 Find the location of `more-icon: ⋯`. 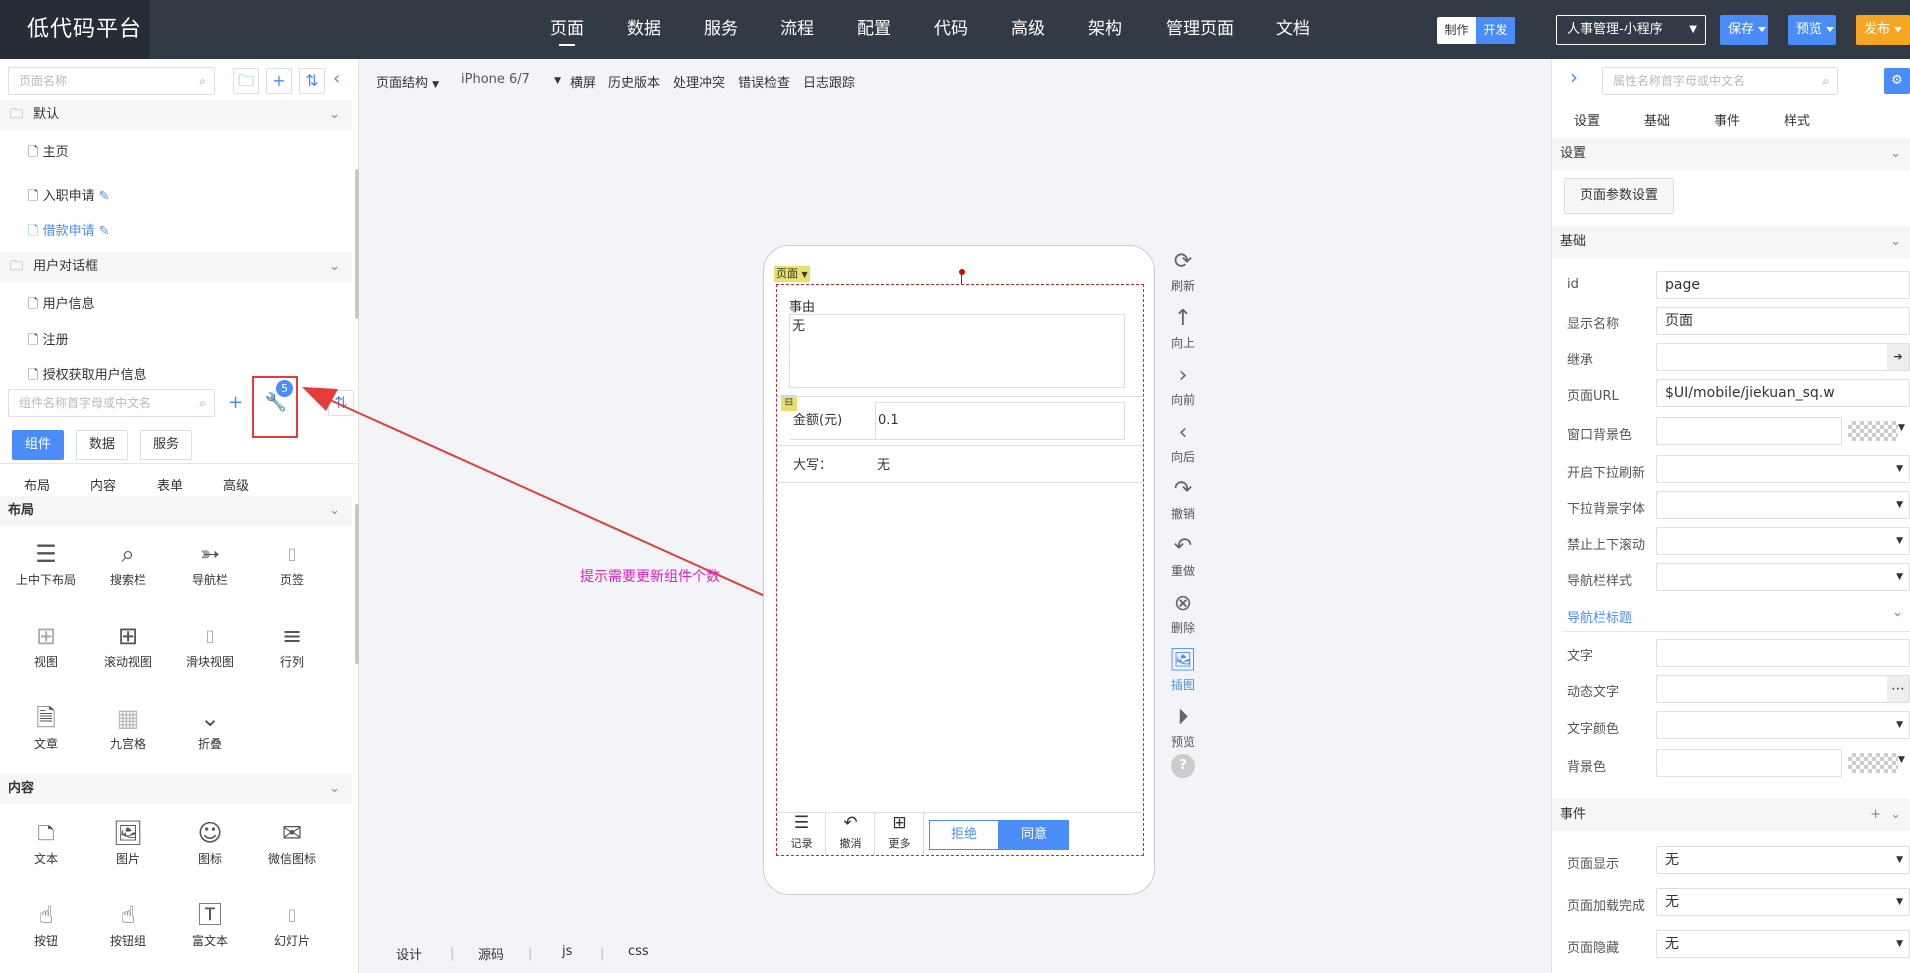

more-icon: ⋯ is located at coordinates (1898, 689).